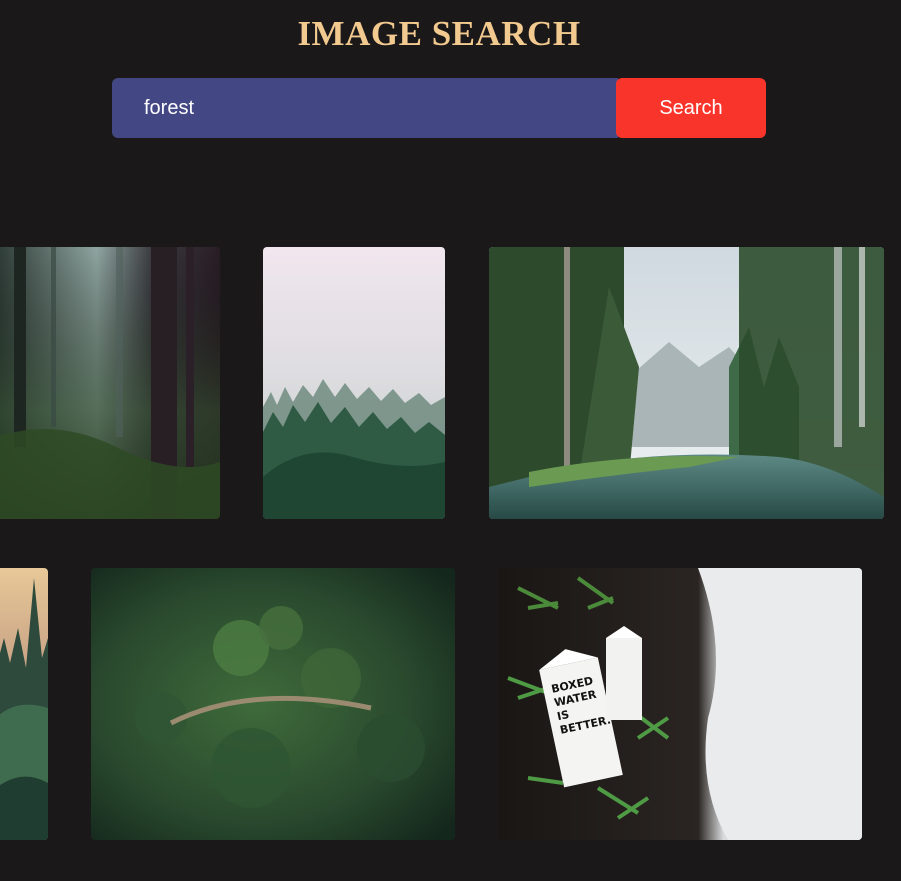 This screenshot has width=901, height=881. I want to click on search-button: Search, so click(691, 108).